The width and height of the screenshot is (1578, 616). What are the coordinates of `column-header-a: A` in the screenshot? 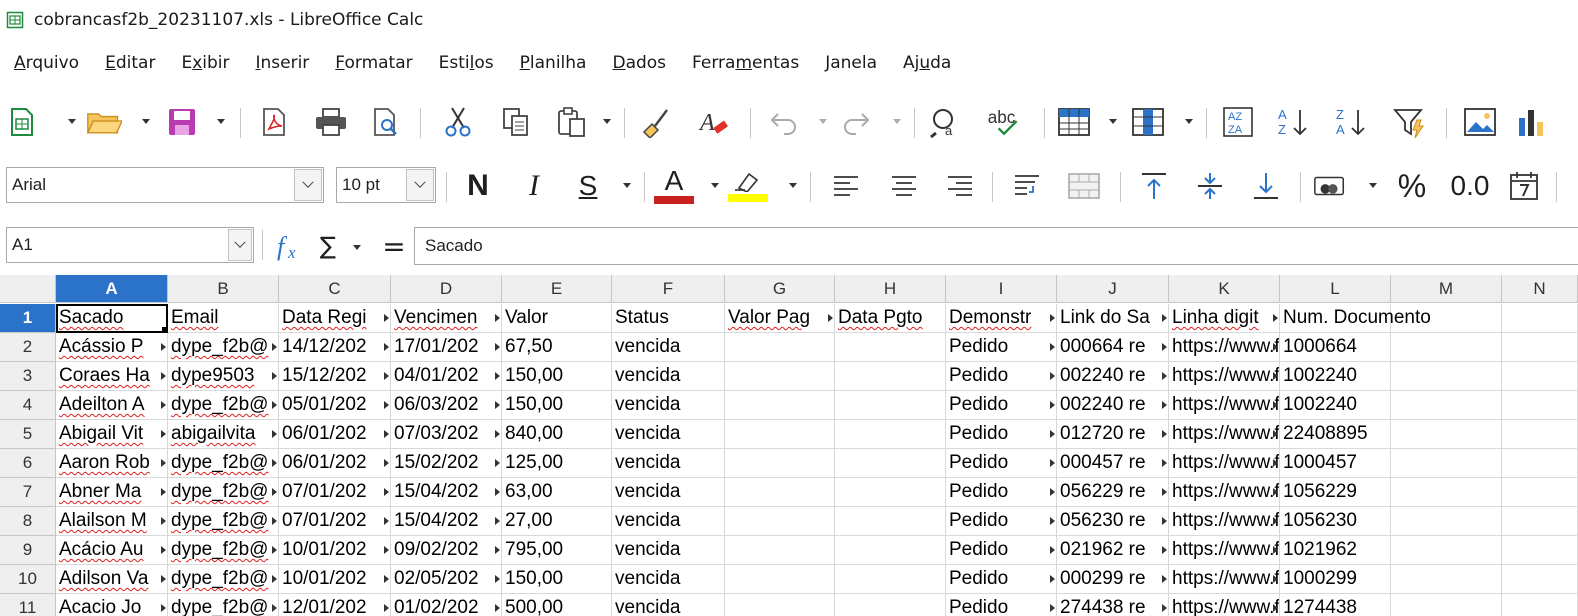 It's located at (112, 289).